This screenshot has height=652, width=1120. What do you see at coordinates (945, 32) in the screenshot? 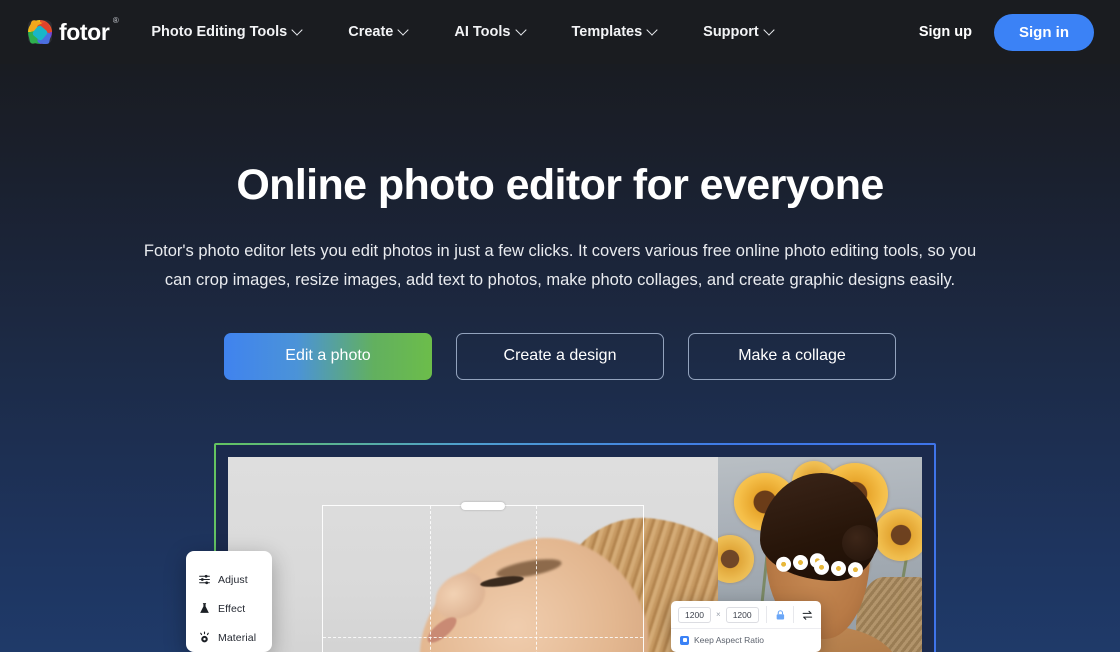
I see `sign-up-button: Sign up` at bounding box center [945, 32].